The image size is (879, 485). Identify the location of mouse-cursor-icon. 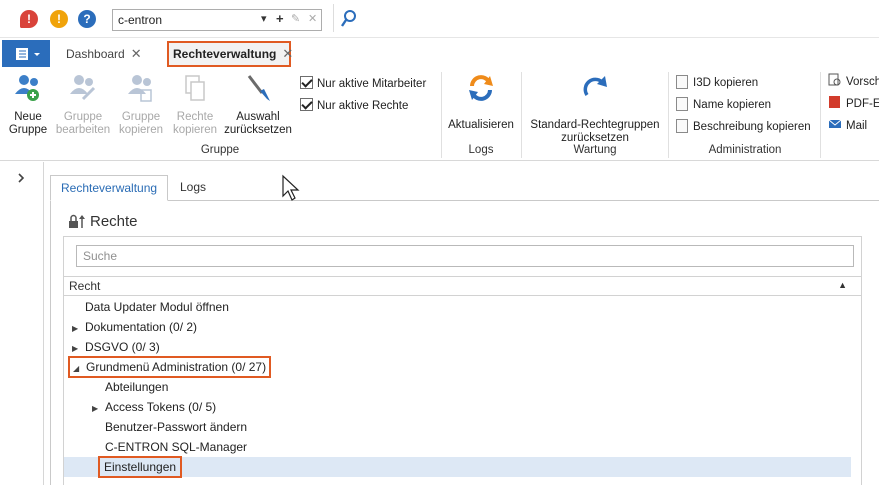
(291, 187).